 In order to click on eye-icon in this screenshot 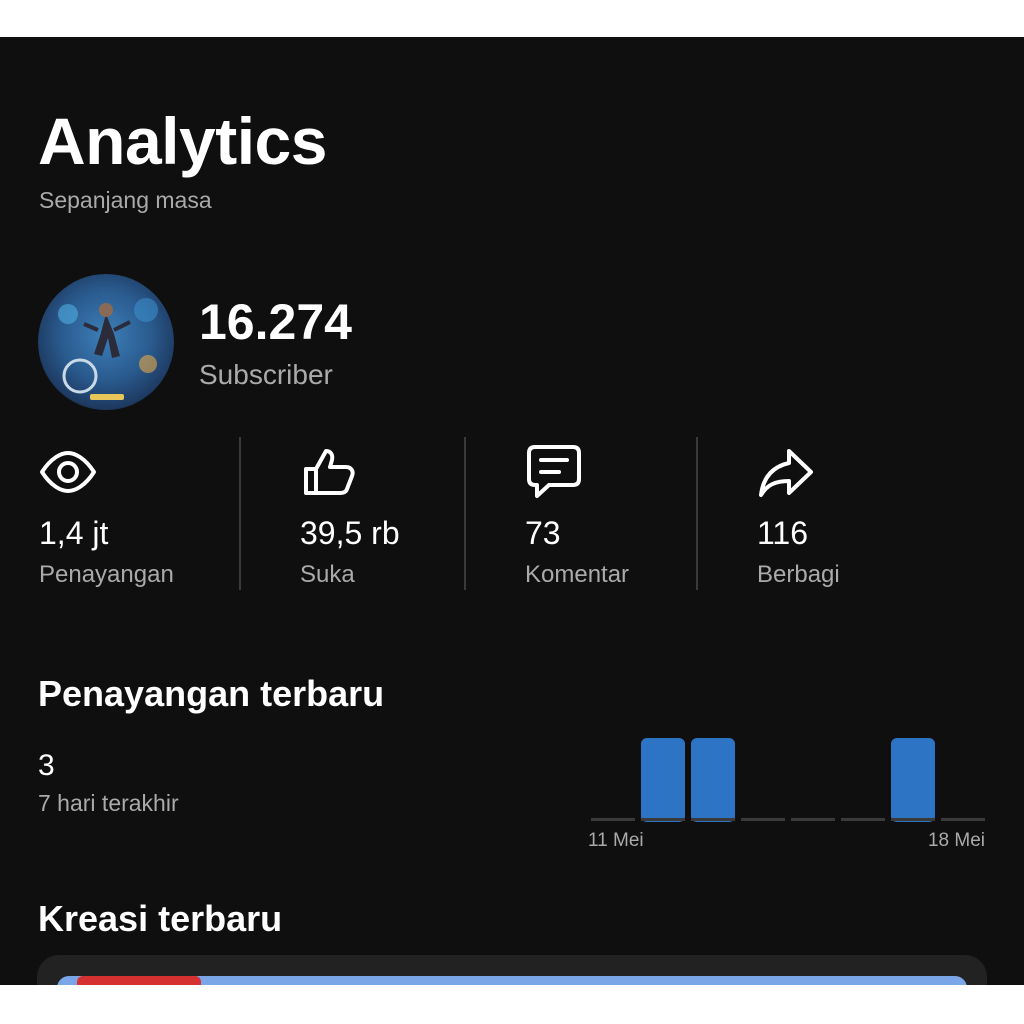, I will do `click(68, 472)`.